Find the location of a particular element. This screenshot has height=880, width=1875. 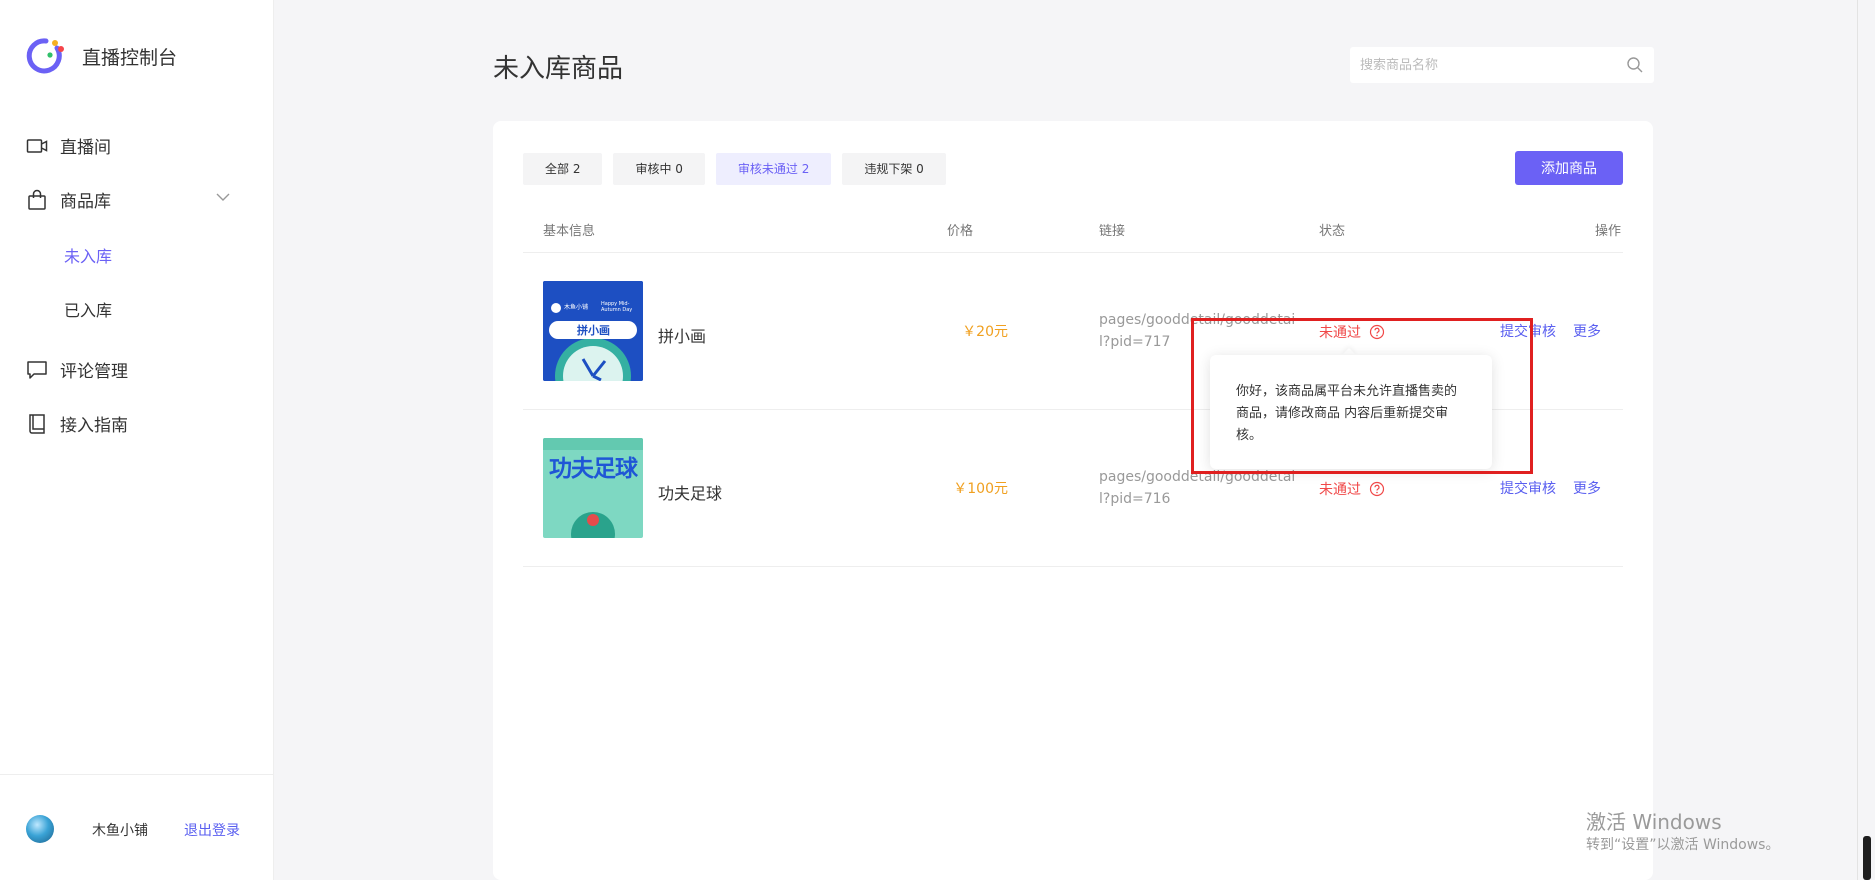

book-icon is located at coordinates (37, 424).